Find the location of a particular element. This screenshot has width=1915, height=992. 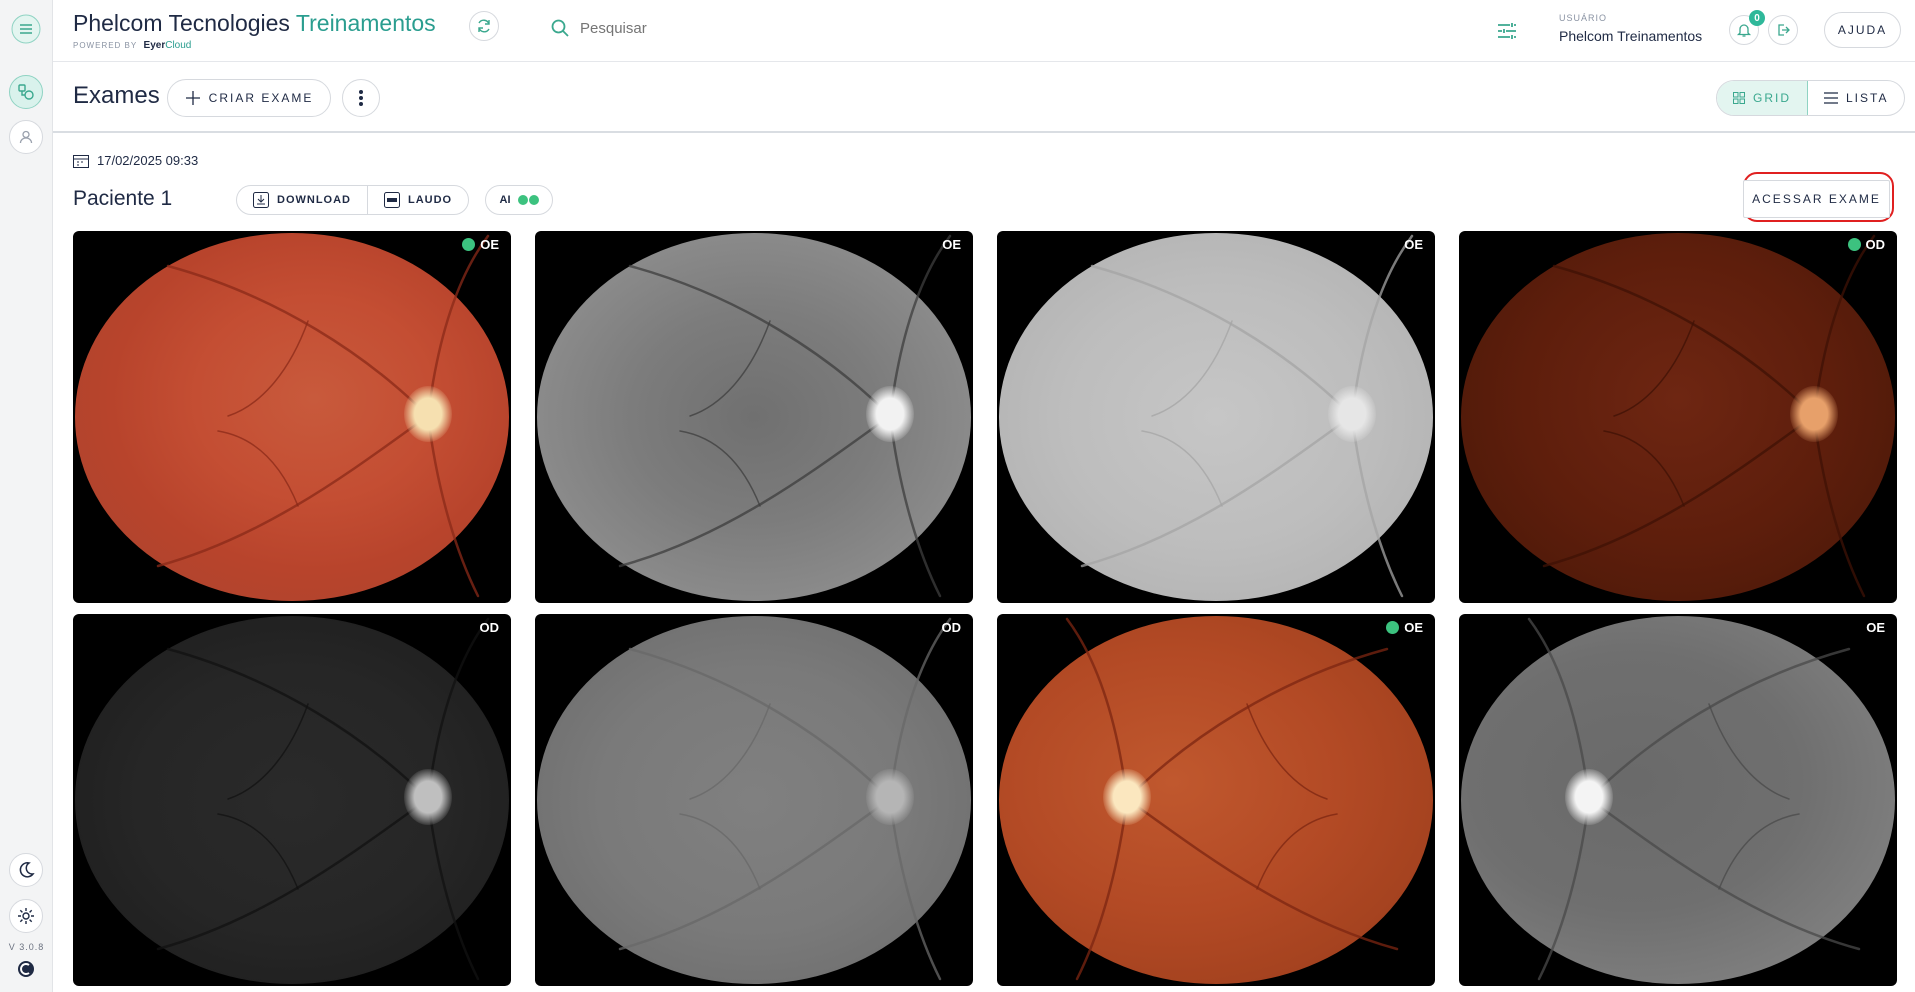

create-exam-label: CRIAR EXAME is located at coordinates (261, 98).